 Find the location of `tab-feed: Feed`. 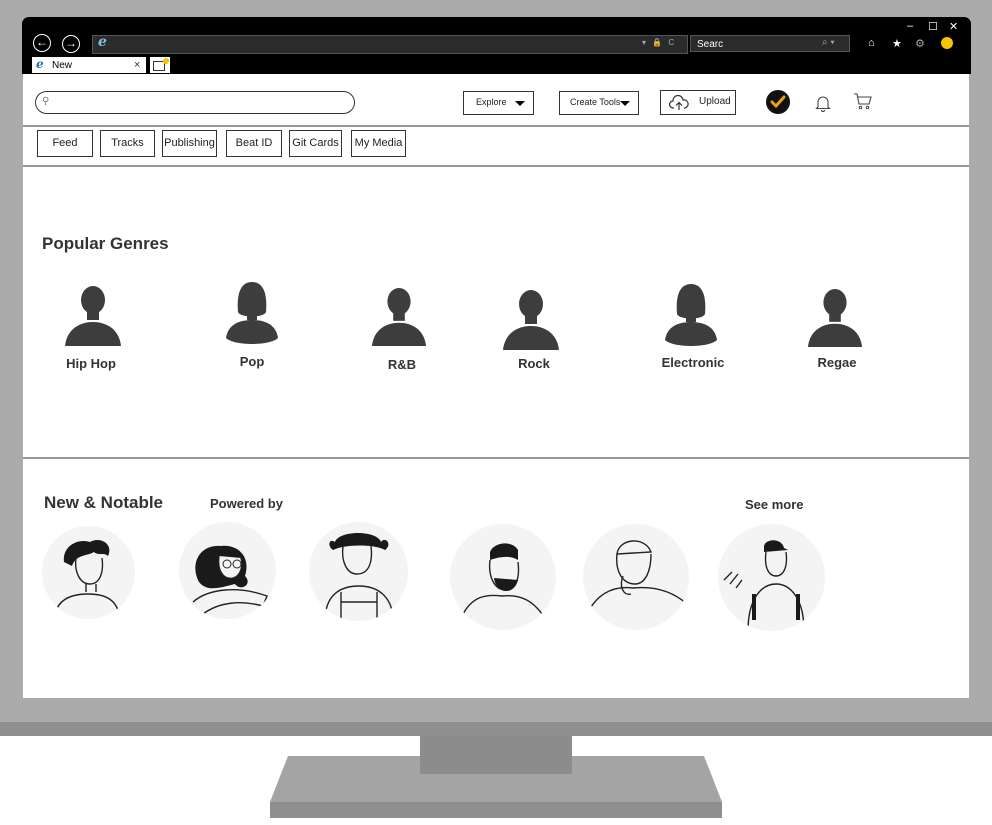

tab-feed: Feed is located at coordinates (65, 143).